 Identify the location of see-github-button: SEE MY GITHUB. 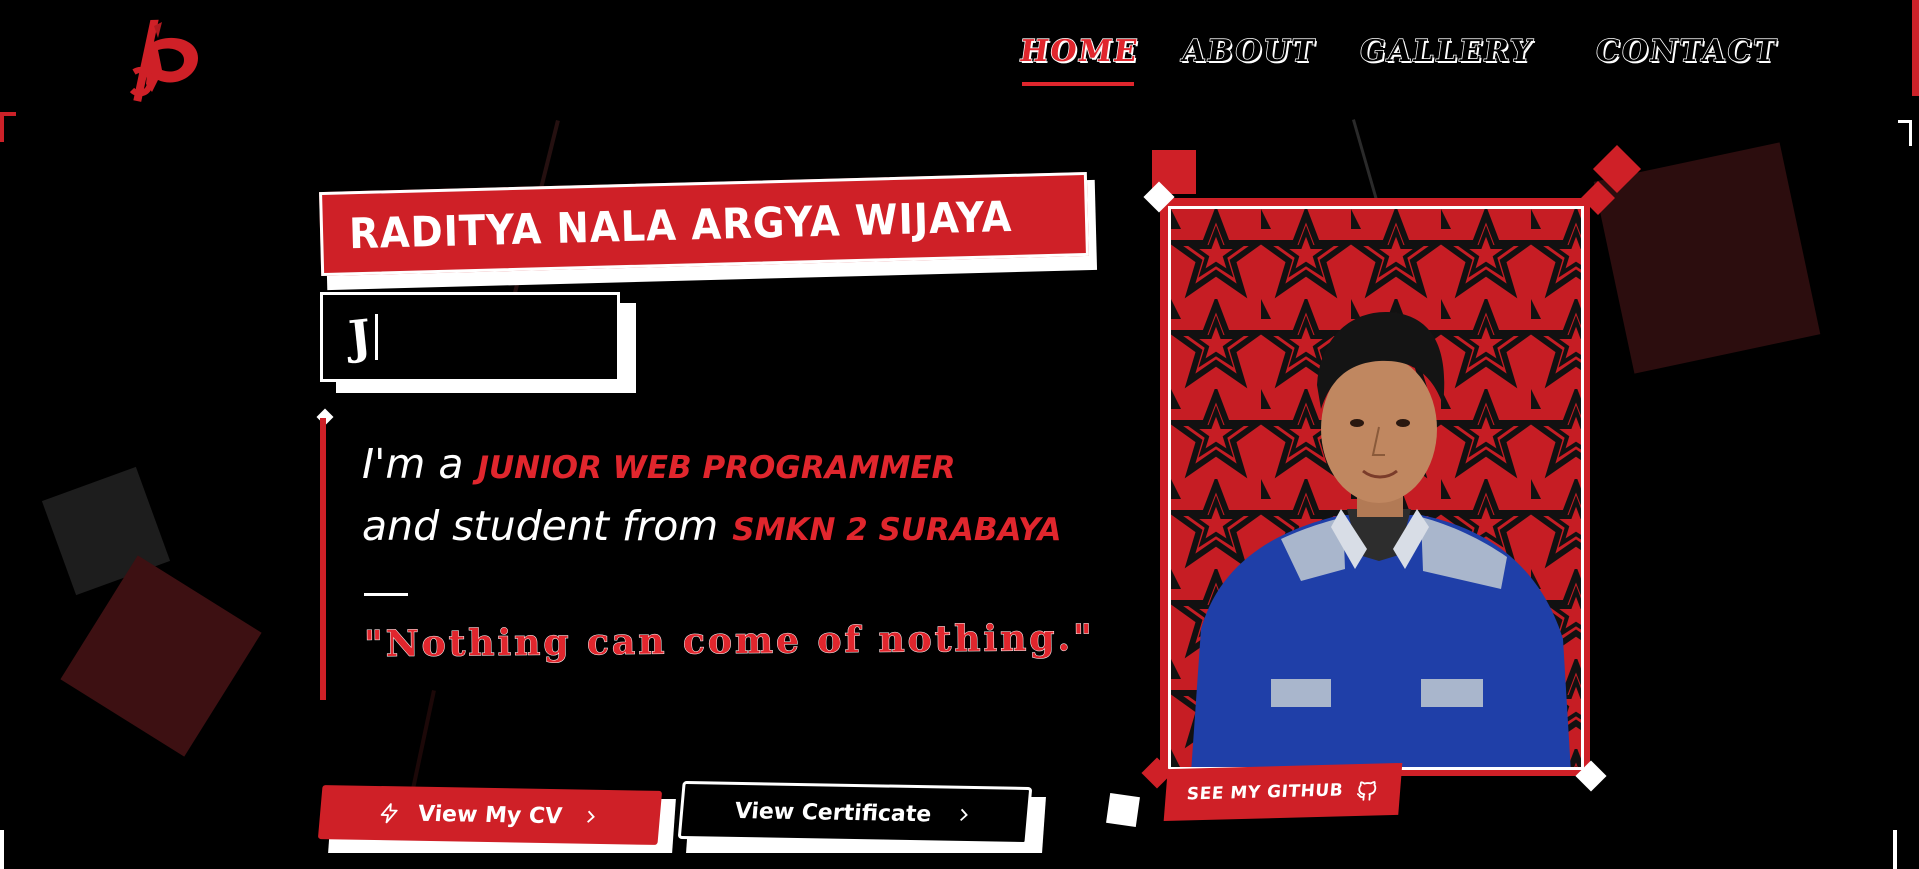
(1283, 792).